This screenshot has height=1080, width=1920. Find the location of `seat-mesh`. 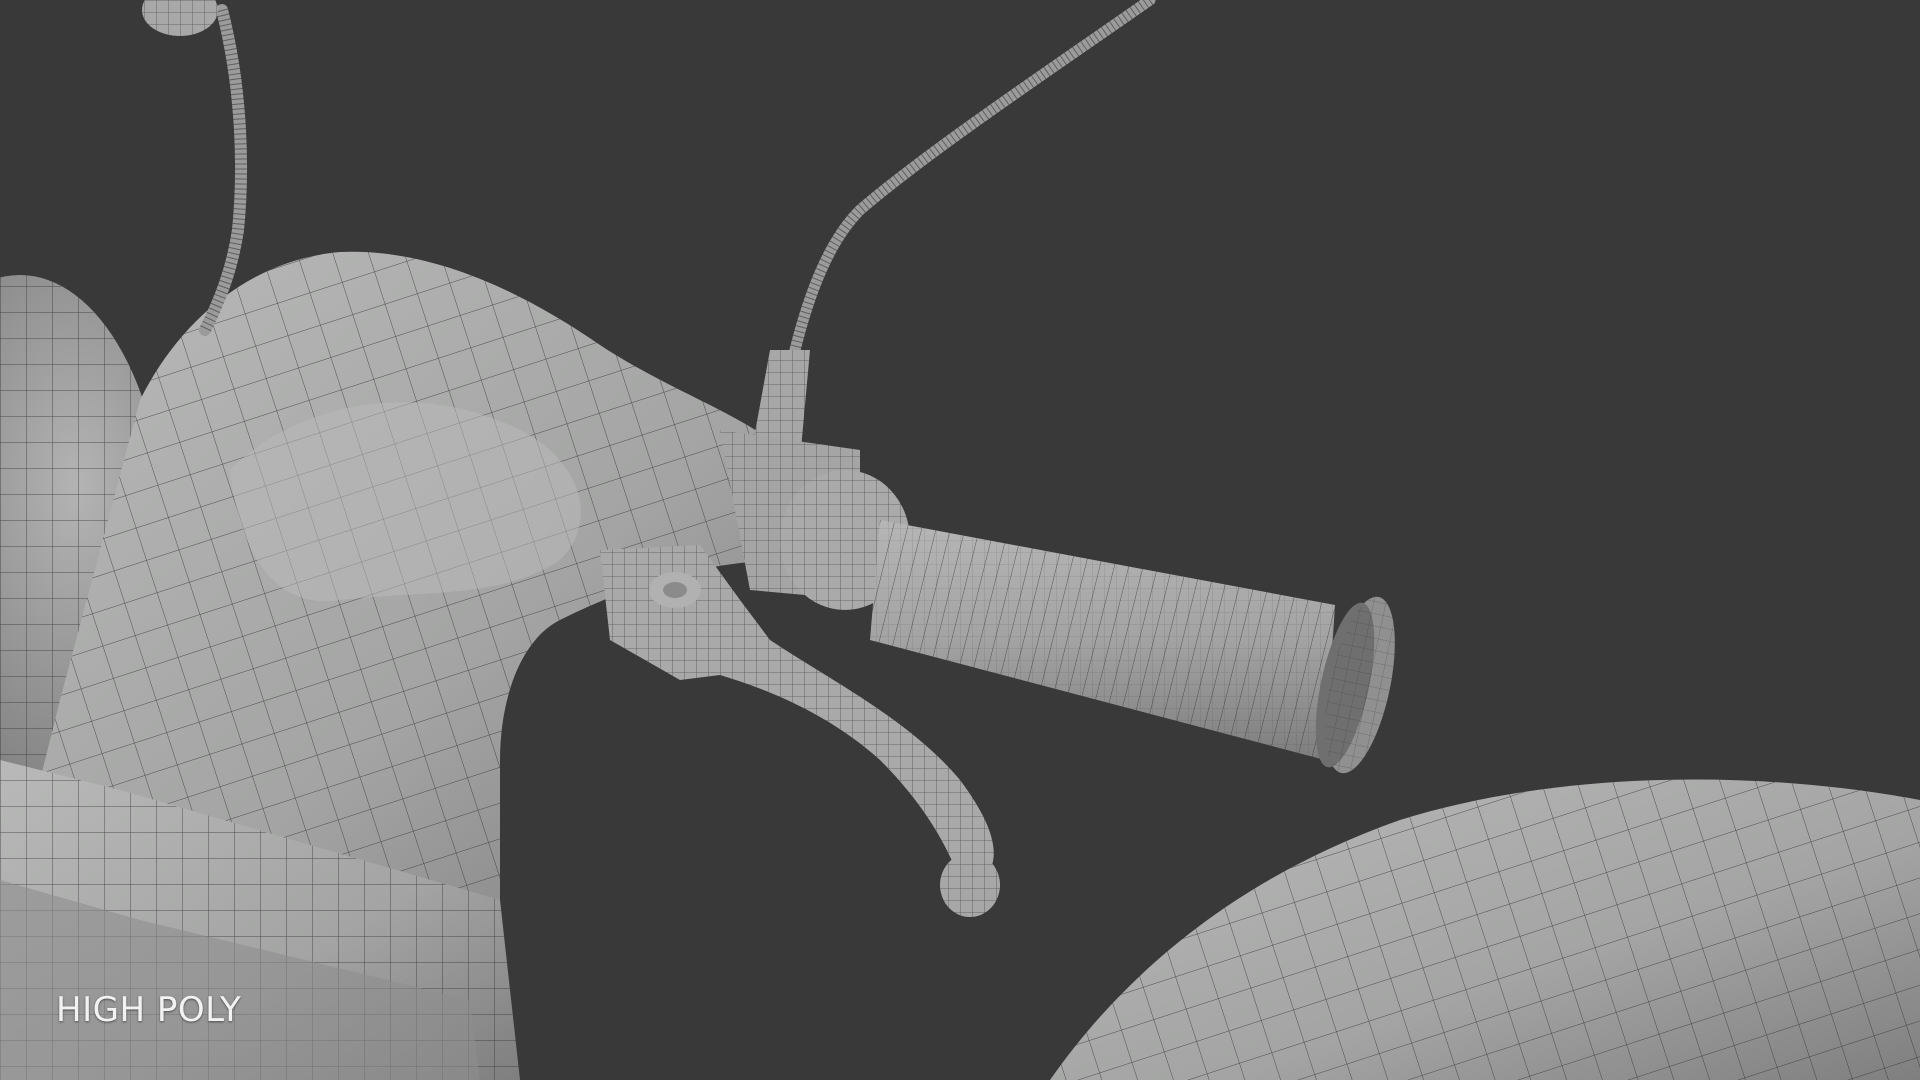

seat-mesh is located at coordinates (1485, 929).